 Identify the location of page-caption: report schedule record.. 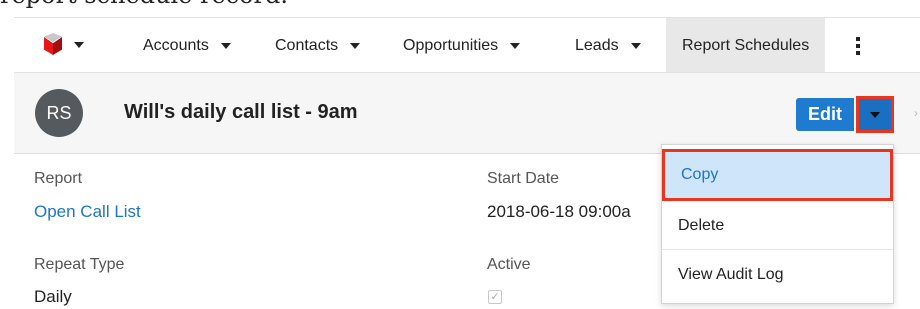
(144, 6).